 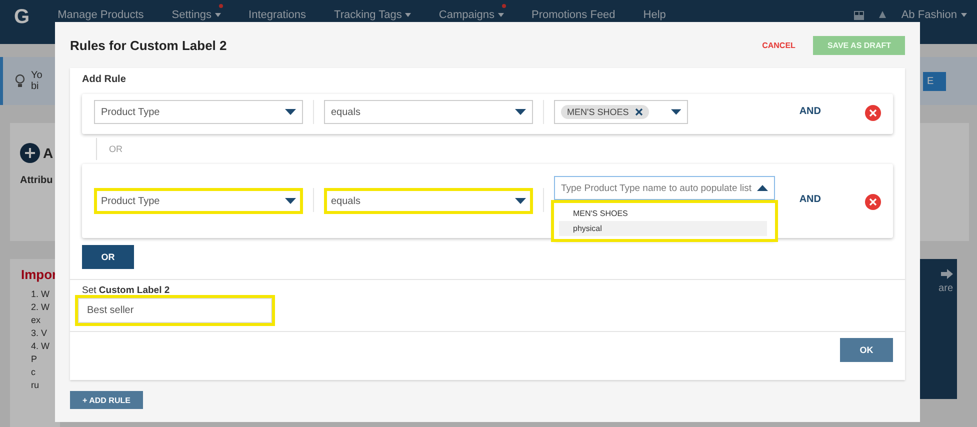 I want to click on dropdown-option: physical, so click(x=663, y=228).